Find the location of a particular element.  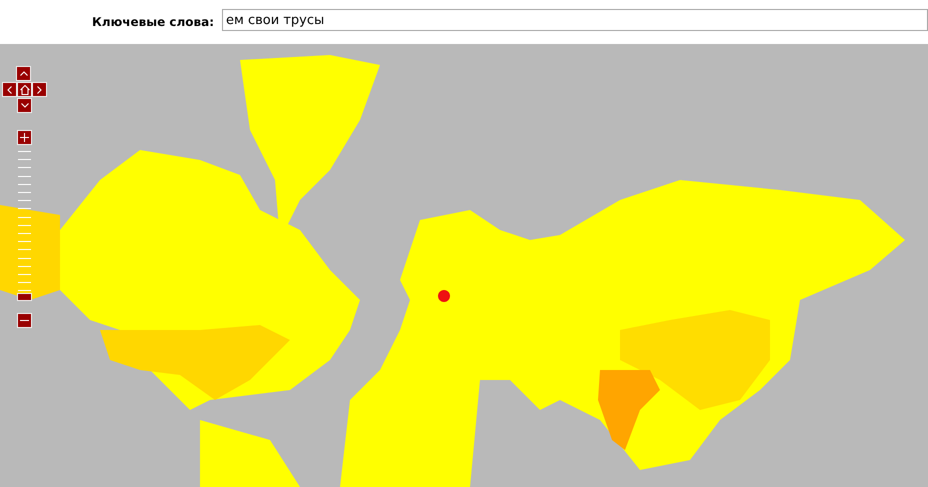

keywords-input-field: ем свои трусы is located at coordinates (575, 20).